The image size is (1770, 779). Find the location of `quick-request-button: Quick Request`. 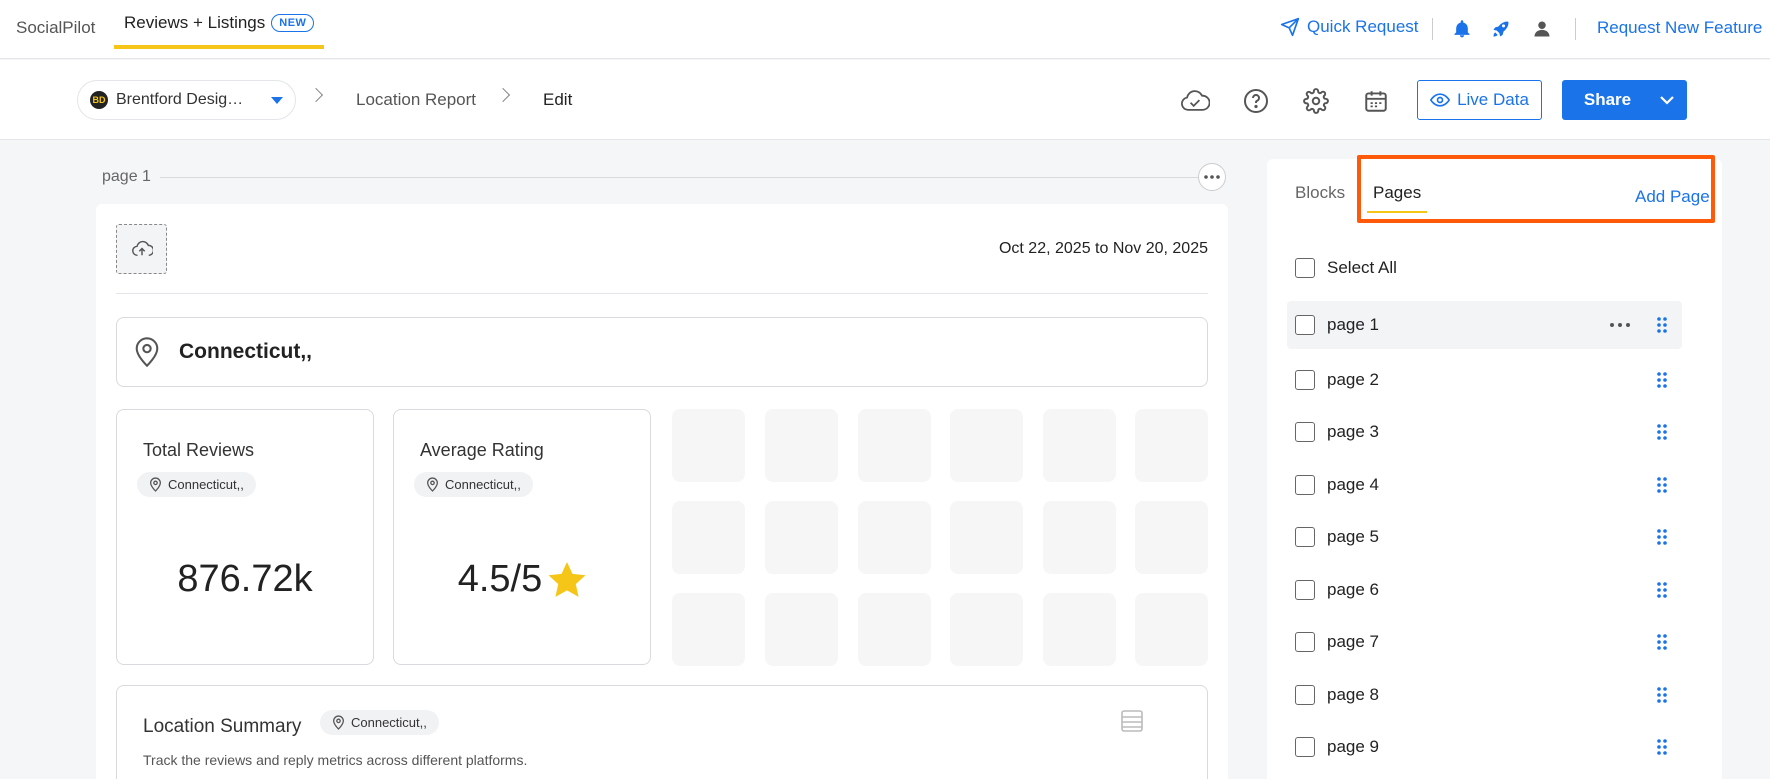

quick-request-button: Quick Request is located at coordinates (1349, 27).